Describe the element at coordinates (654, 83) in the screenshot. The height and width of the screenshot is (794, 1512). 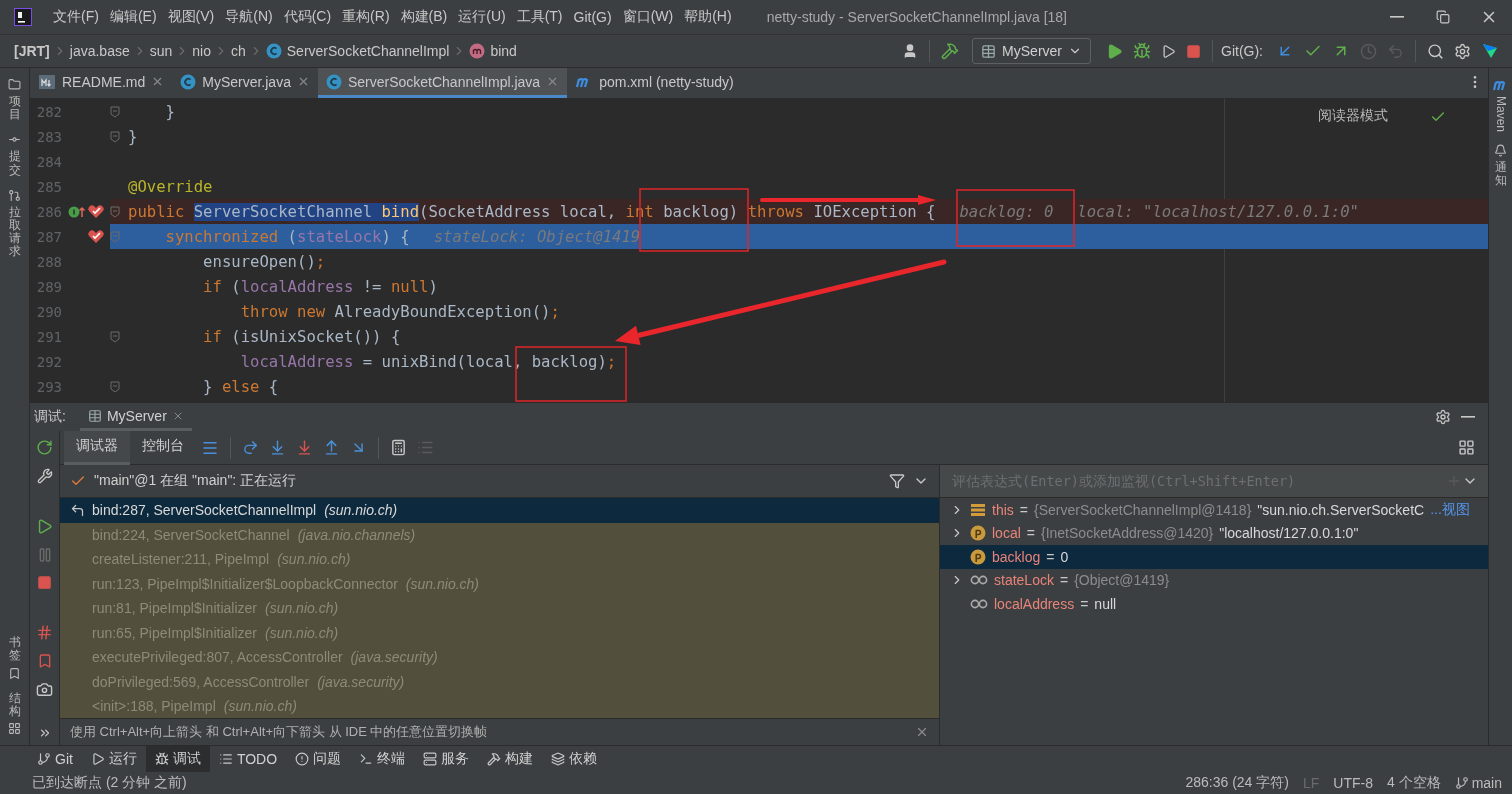
I see `editor-tab: pom.xml (netty-study)` at that location.